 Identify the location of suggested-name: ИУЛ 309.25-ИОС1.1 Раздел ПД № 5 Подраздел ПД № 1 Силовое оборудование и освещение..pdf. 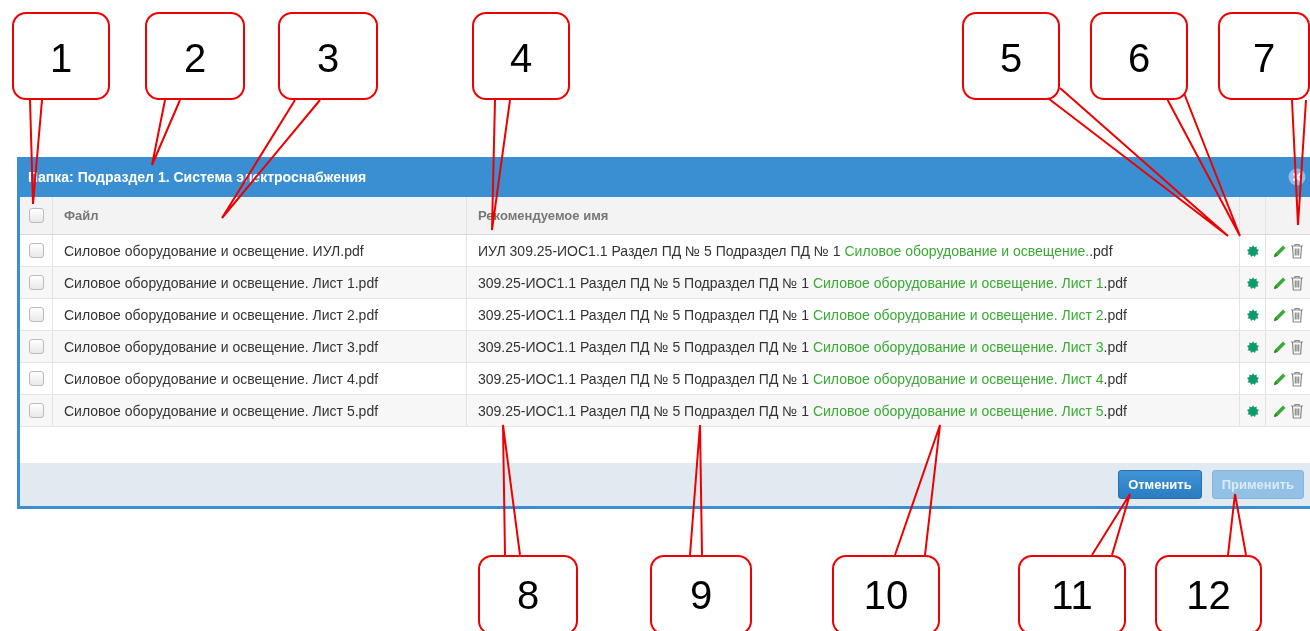
(795, 250).